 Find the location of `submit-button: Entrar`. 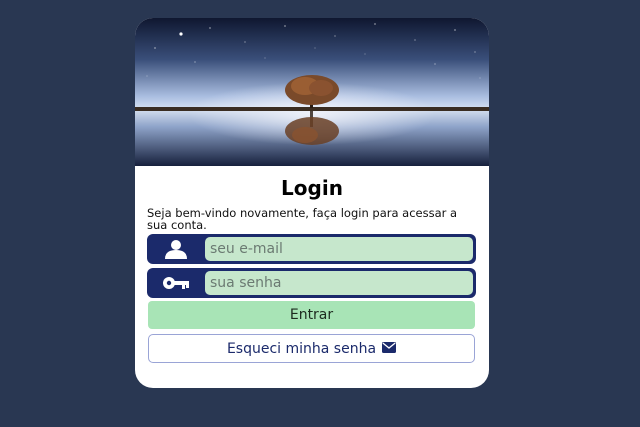

submit-button: Entrar is located at coordinates (311, 315).